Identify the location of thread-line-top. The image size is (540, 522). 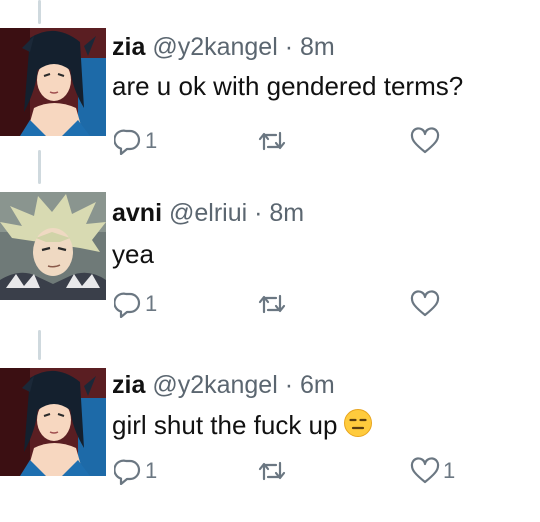
(39, 12).